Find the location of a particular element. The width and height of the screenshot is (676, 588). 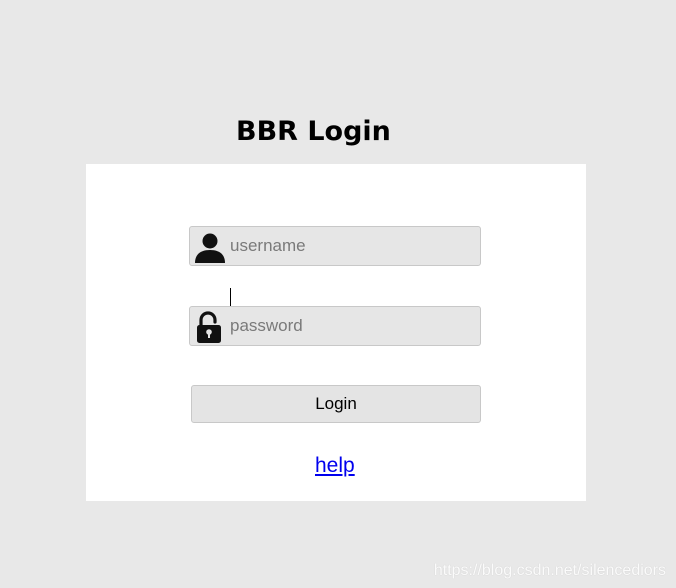

user-icon is located at coordinates (210, 247).